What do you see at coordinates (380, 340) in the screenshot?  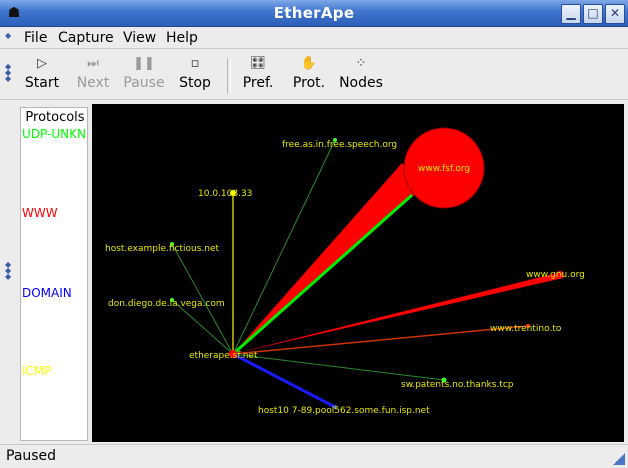 I see `link-trentino` at bounding box center [380, 340].